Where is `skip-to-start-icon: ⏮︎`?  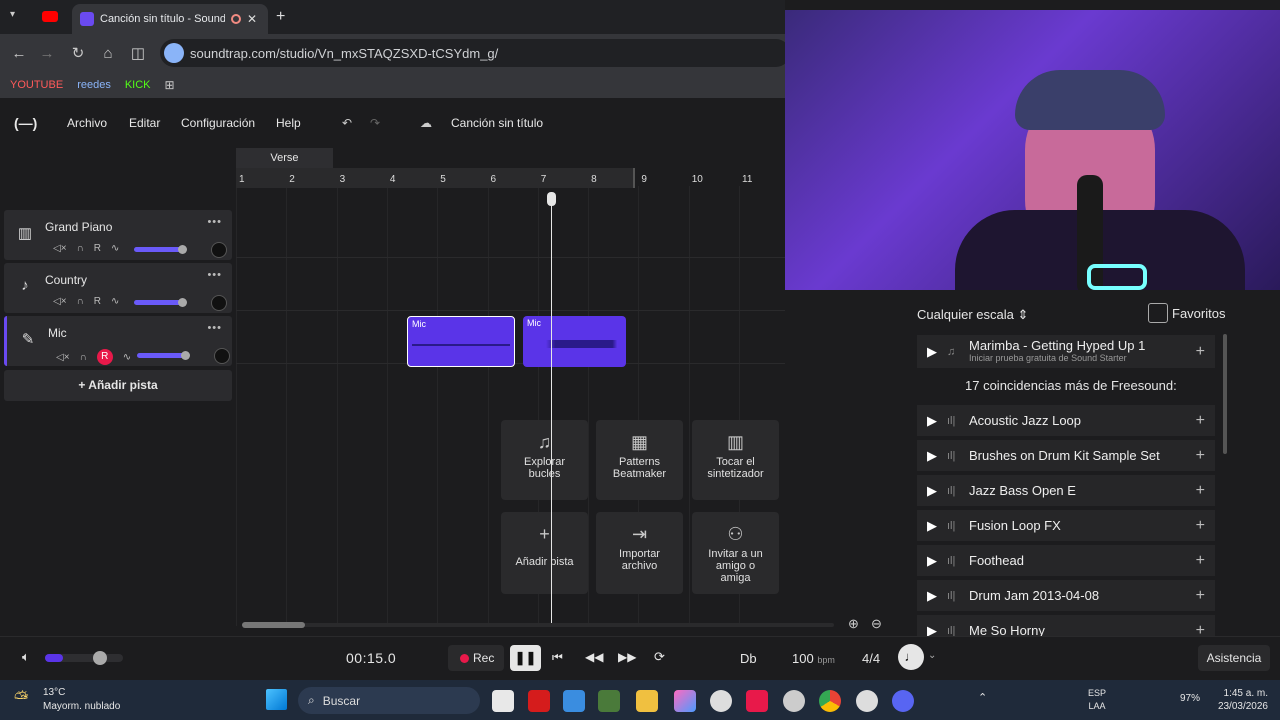
skip-to-start-icon: ⏮︎ is located at coordinates (557, 657).